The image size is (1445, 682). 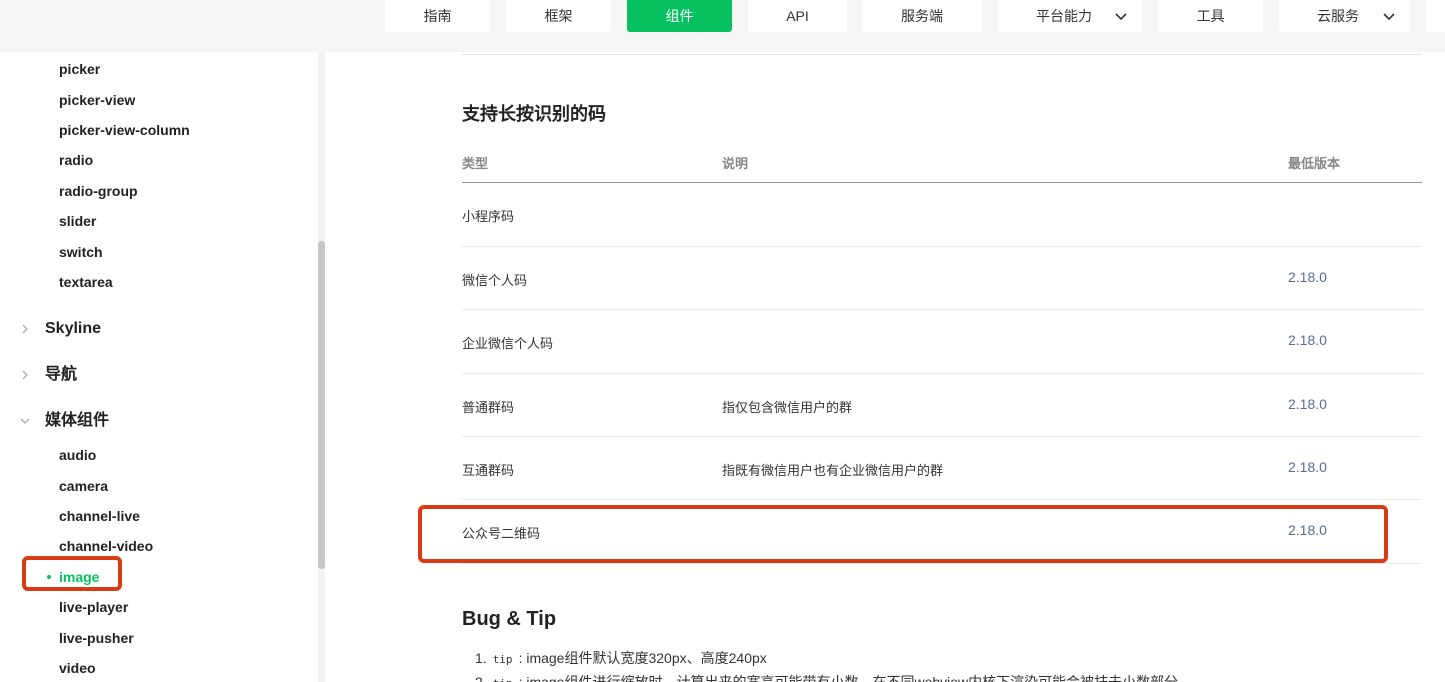 I want to click on nav-api: API, so click(x=797, y=16).